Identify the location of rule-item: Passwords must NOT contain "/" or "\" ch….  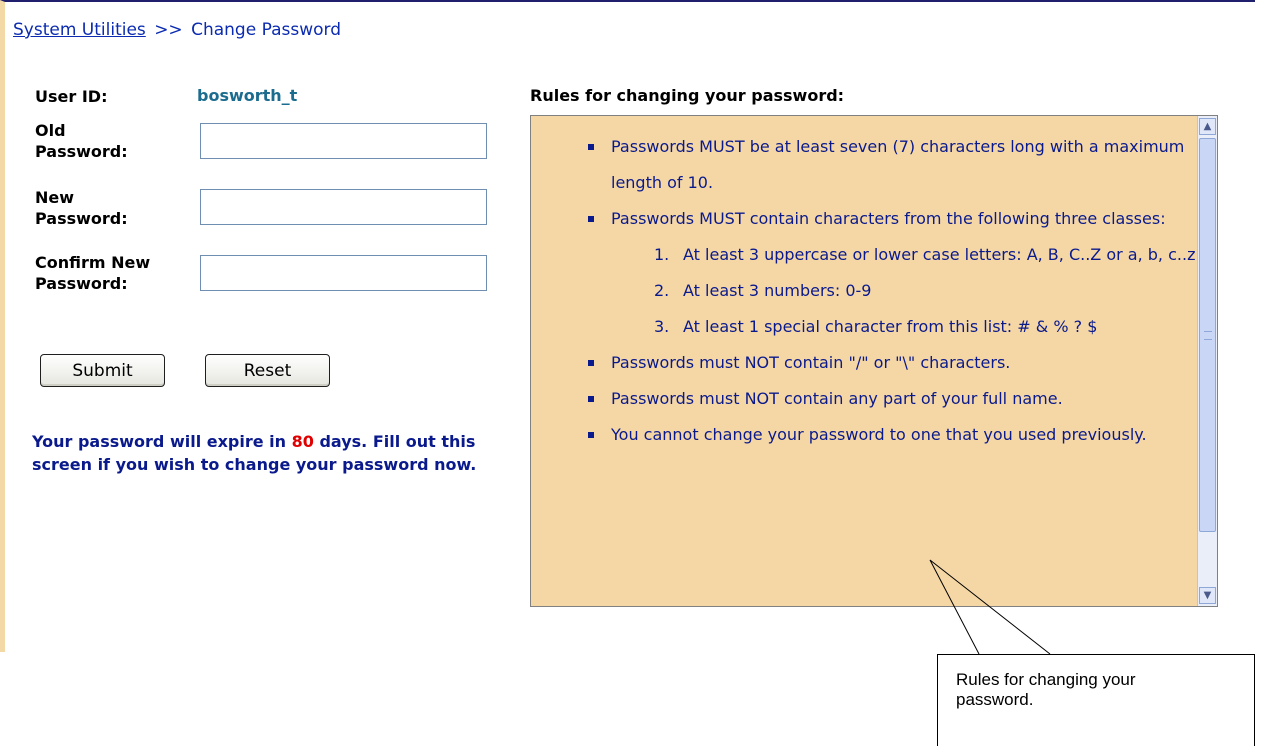
(863, 363).